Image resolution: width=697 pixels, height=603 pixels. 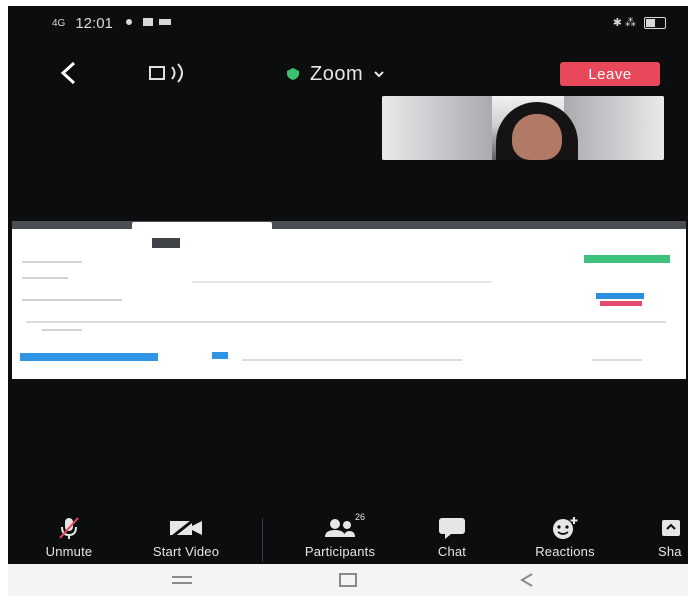 What do you see at coordinates (537, 137) in the screenshot?
I see `participant-face` at bounding box center [537, 137].